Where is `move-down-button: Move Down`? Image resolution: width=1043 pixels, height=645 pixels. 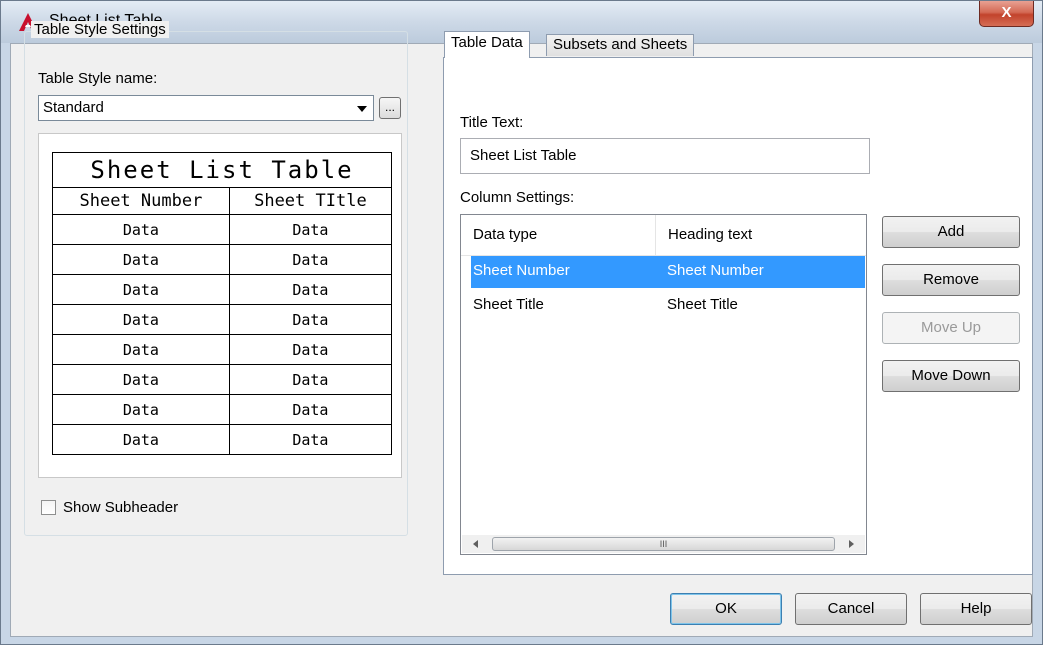 move-down-button: Move Down is located at coordinates (951, 376).